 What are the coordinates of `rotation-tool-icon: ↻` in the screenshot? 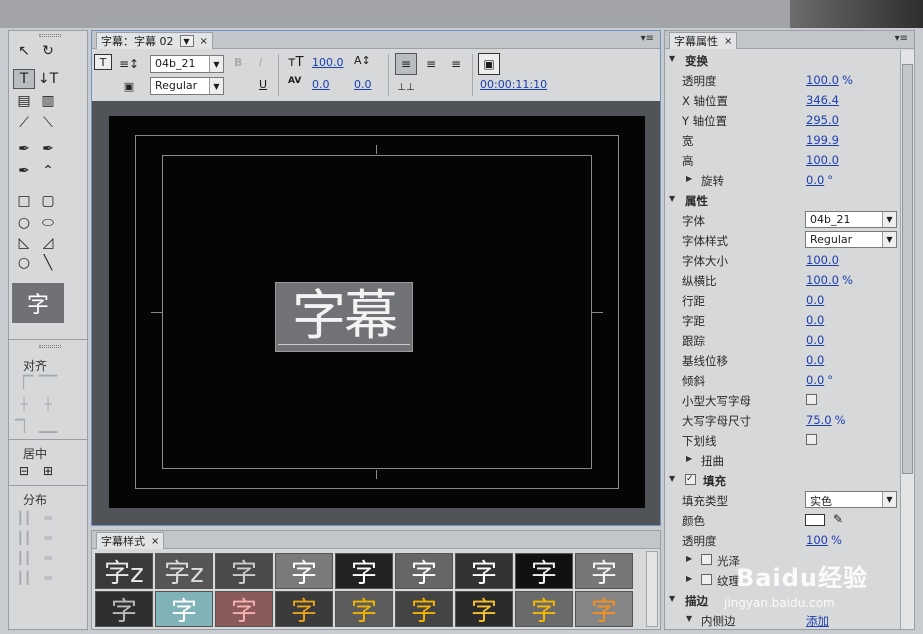 It's located at (48, 51).